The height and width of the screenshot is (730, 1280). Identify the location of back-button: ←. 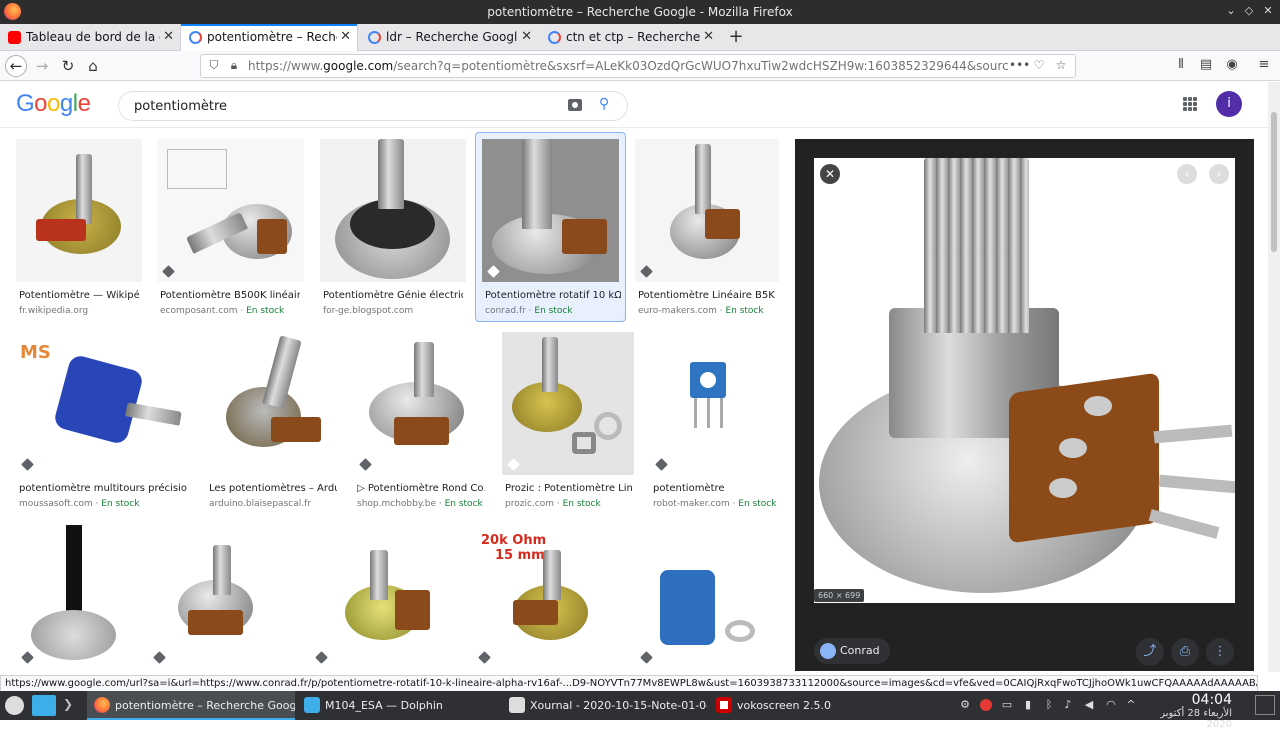
(16, 66).